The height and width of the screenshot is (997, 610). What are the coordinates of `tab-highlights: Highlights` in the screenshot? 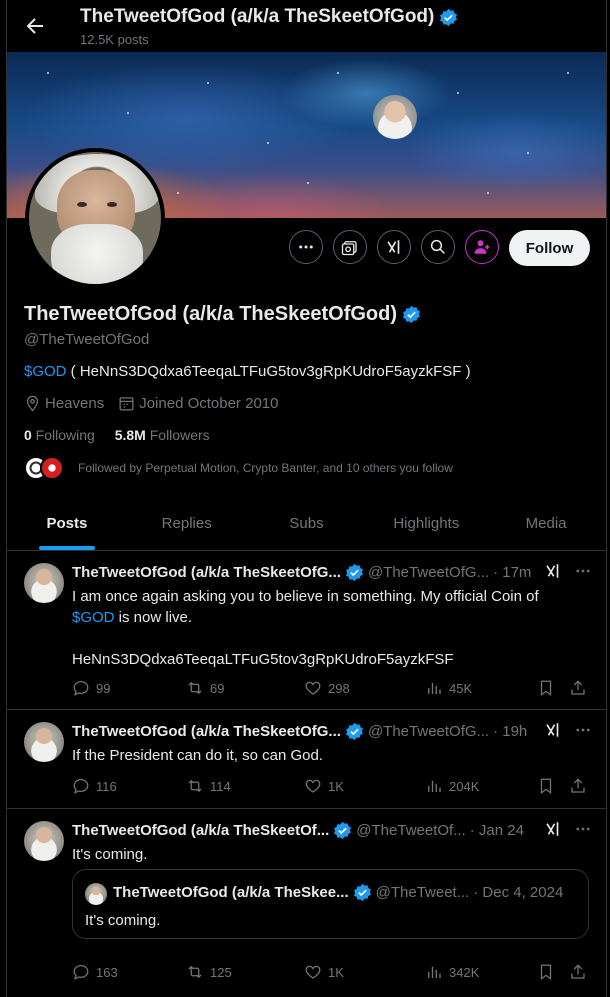 It's located at (426, 523).